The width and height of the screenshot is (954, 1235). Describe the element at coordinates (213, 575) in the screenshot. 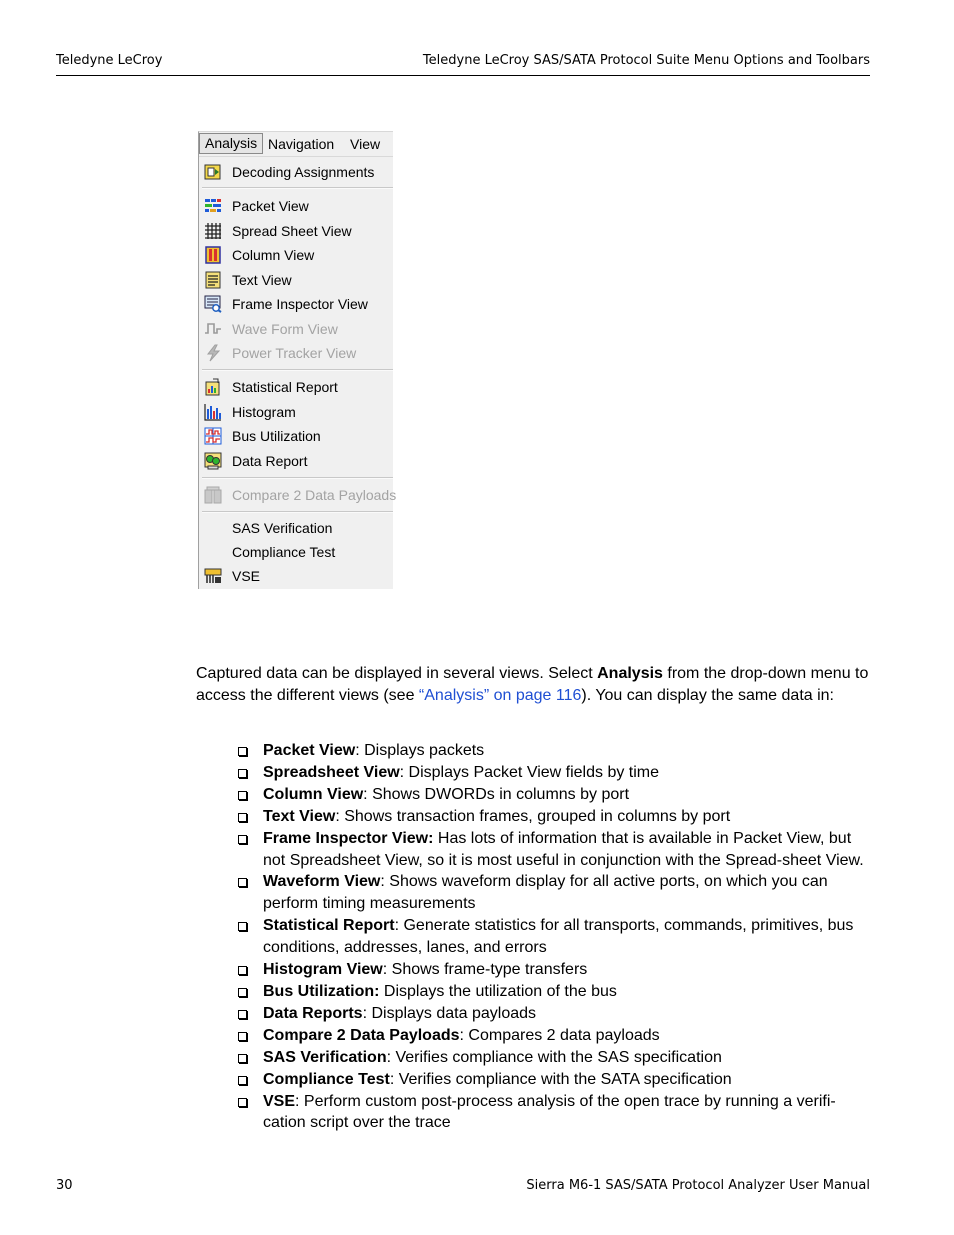

I see `vse-icon` at that location.